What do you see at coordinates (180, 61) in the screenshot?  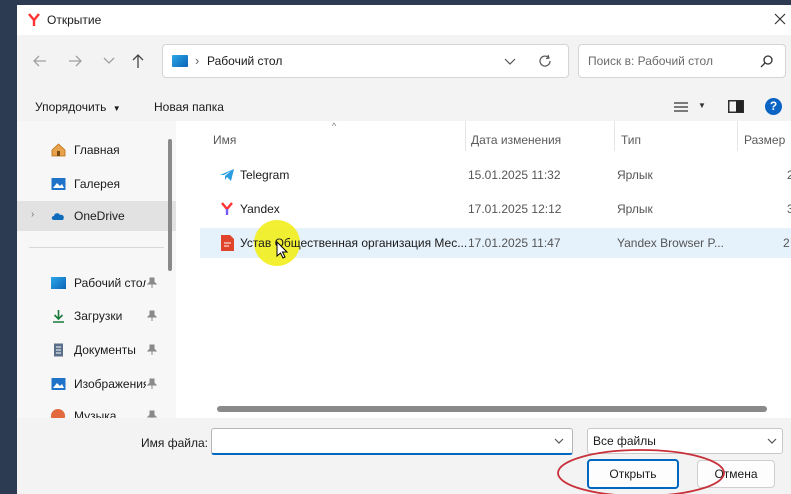 I see `desktop-folder-icon` at bounding box center [180, 61].